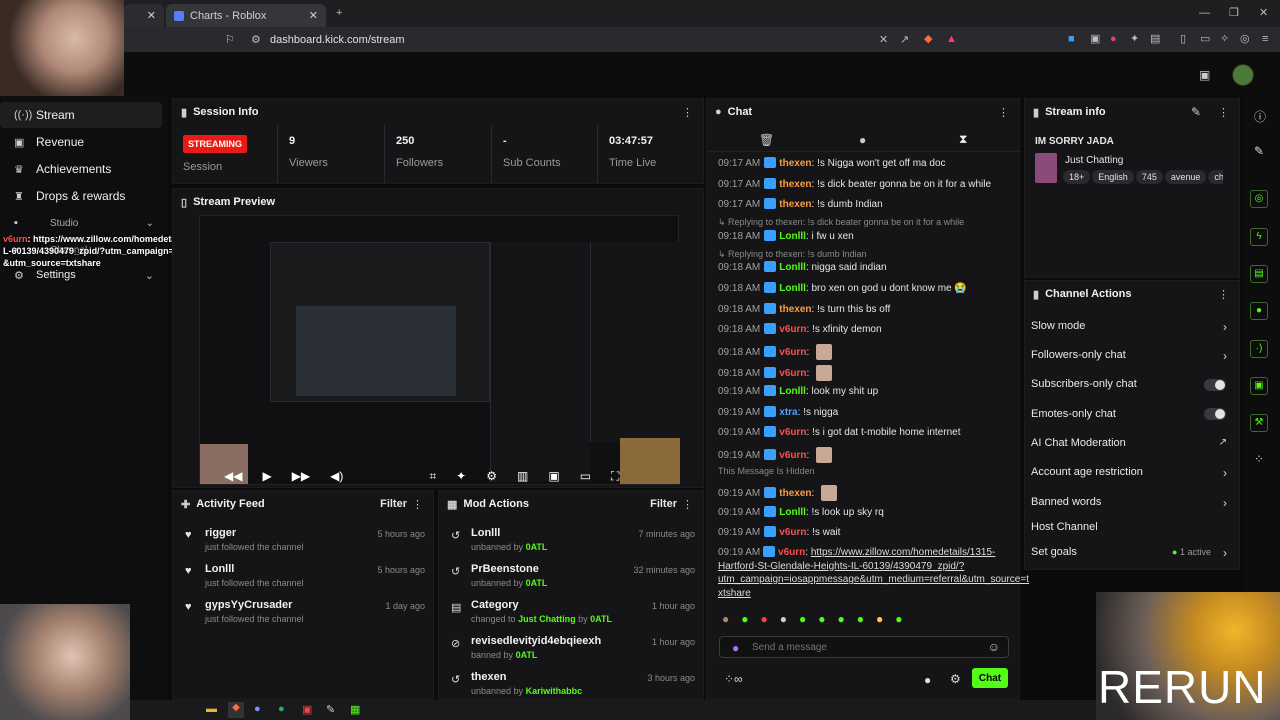  What do you see at coordinates (1259, 459) in the screenshot?
I see `apps-icon: ⁘` at bounding box center [1259, 459].